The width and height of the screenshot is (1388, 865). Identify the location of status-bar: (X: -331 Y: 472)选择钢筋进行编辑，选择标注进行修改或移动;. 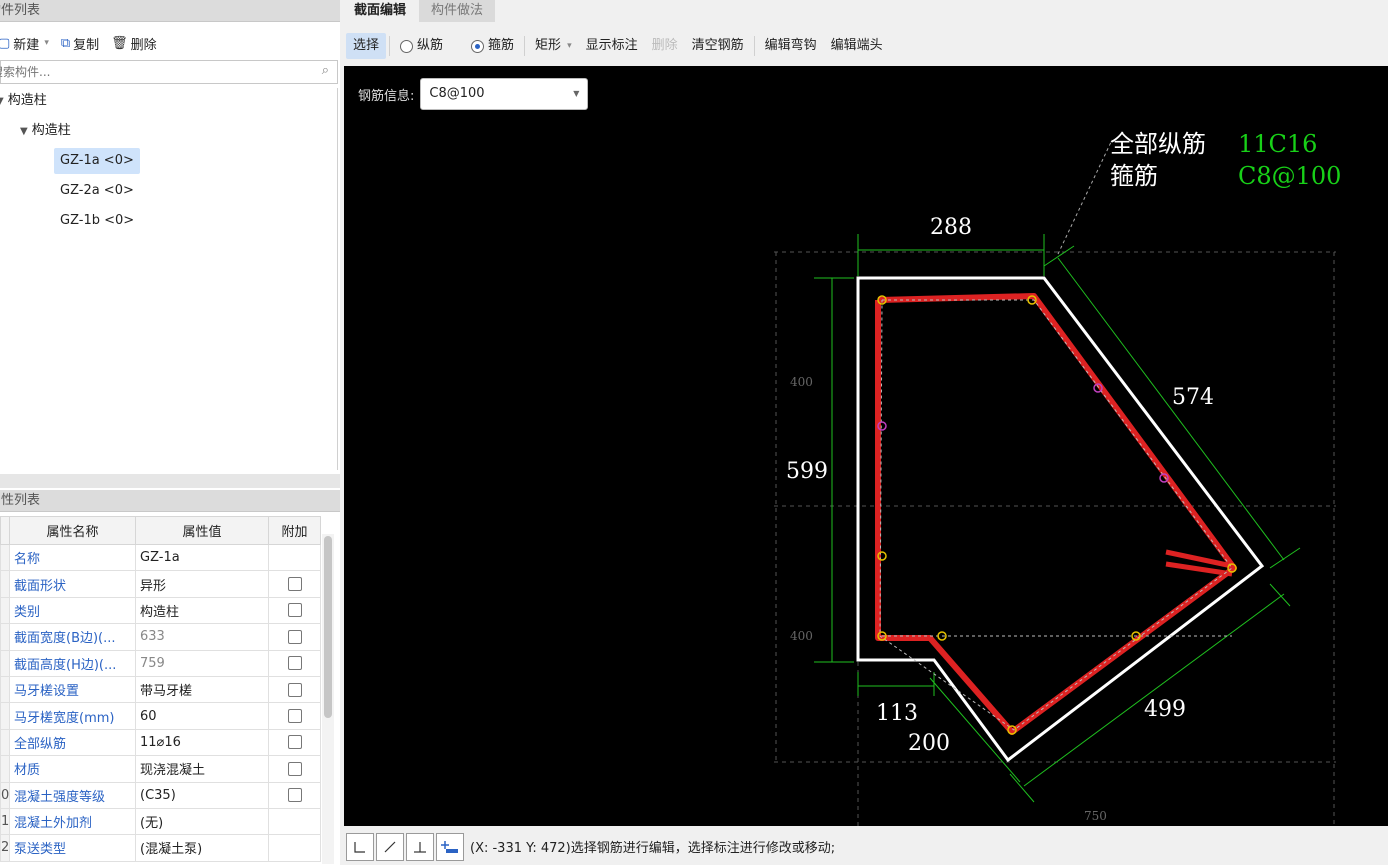
(865, 846).